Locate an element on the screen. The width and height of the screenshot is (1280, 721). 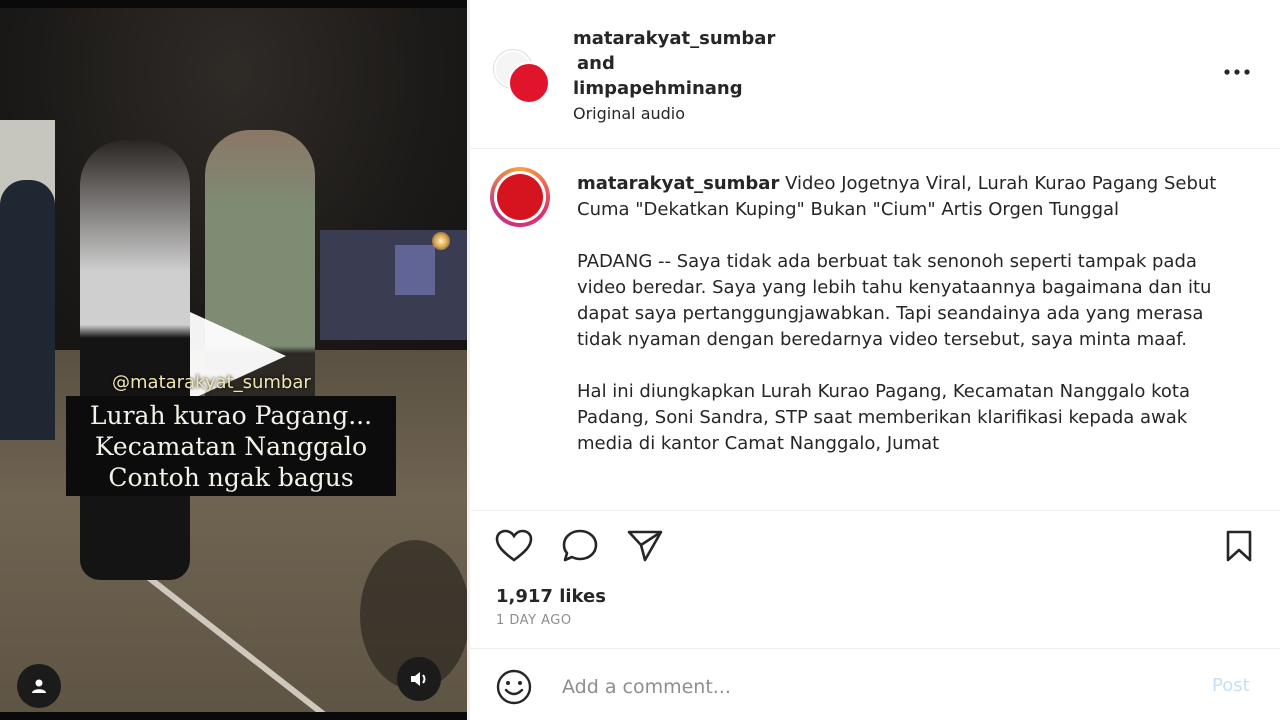
action-bar is located at coordinates (875, 540).